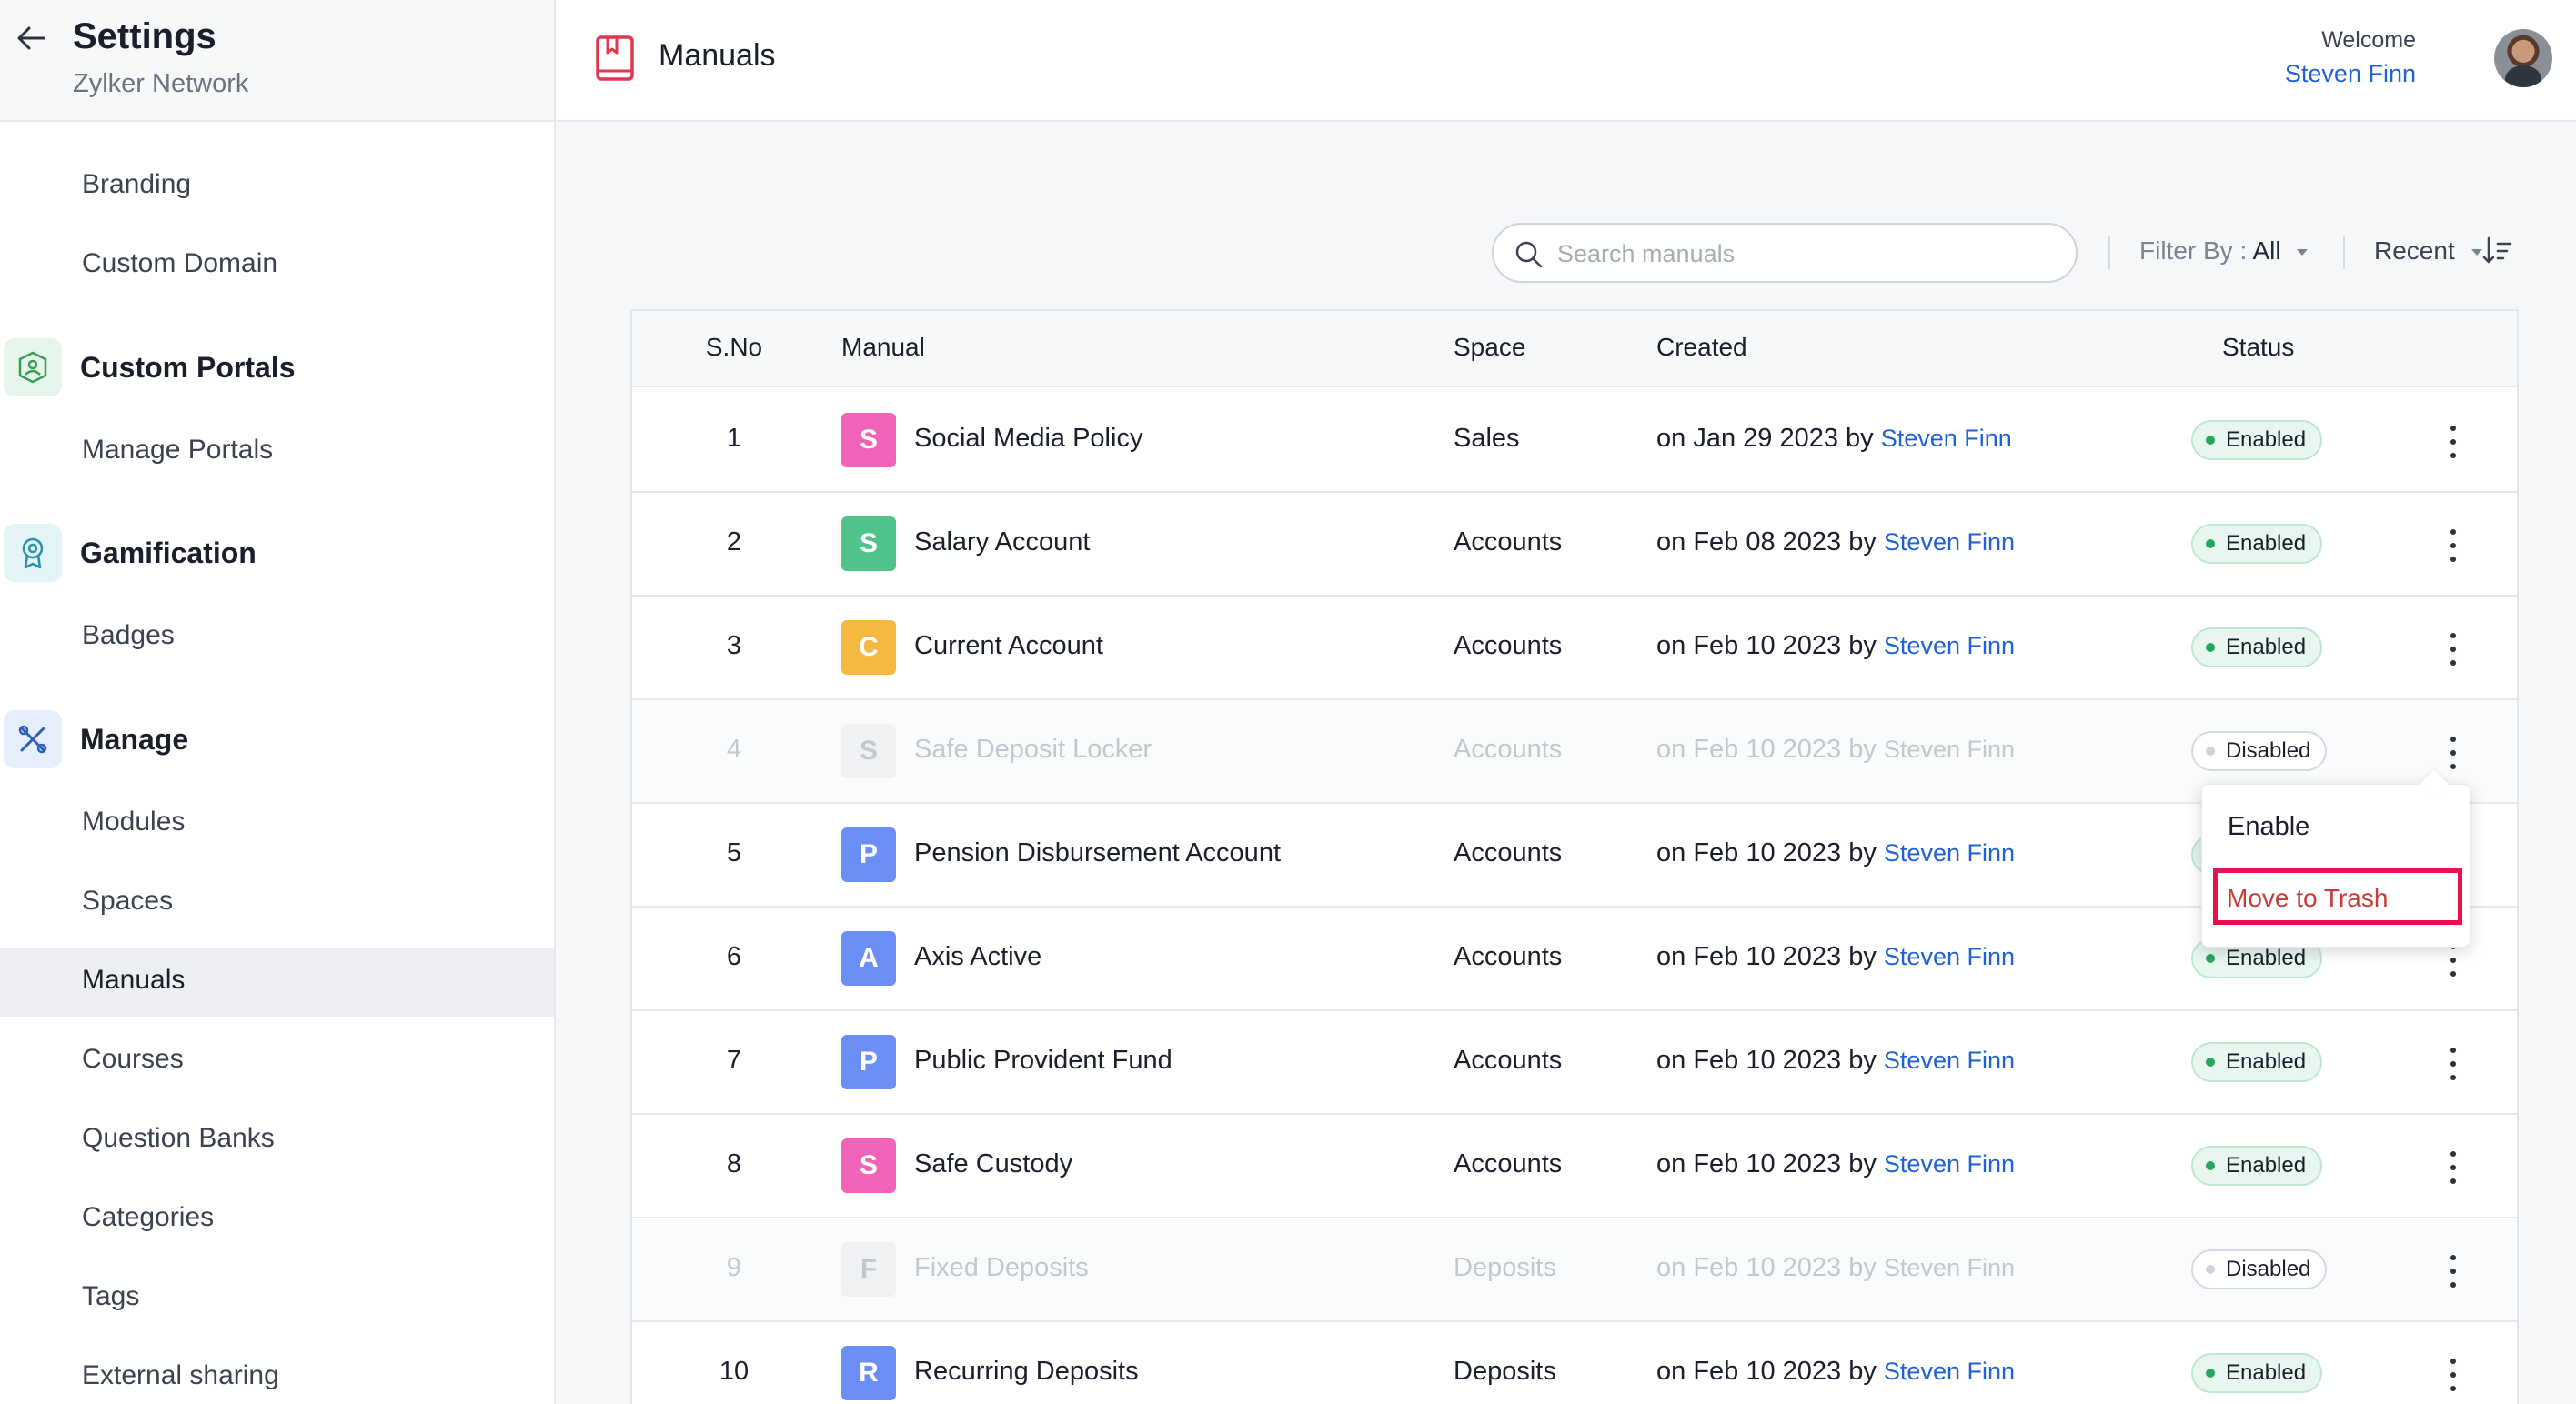  What do you see at coordinates (2523, 58) in the screenshot?
I see `user-avatar` at bounding box center [2523, 58].